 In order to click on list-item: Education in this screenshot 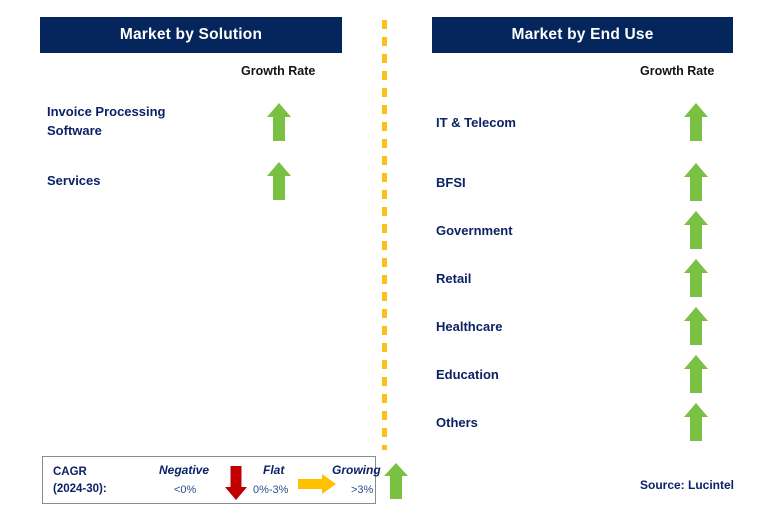, I will do `click(467, 375)`.